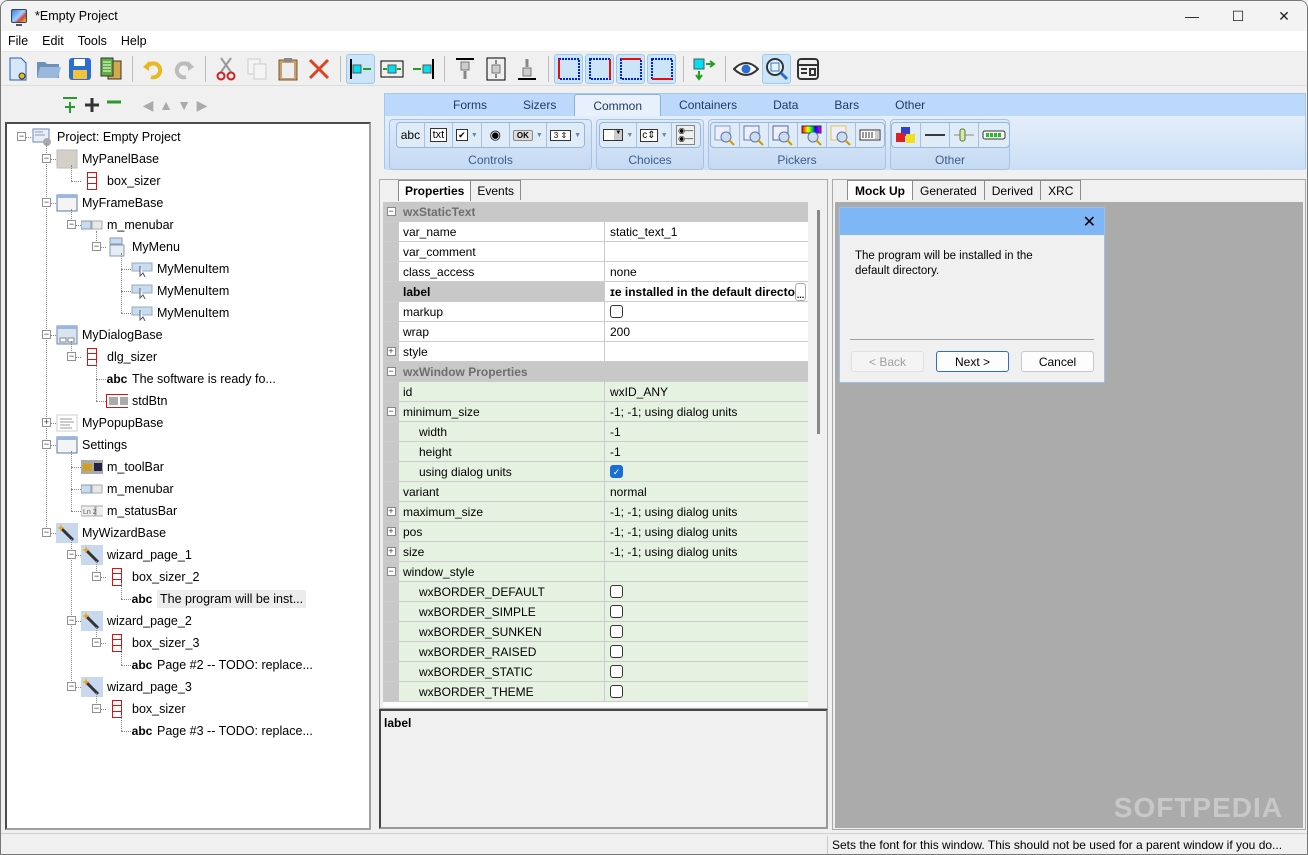 The width and height of the screenshot is (1308, 855). What do you see at coordinates (467, 135) in the screenshot?
I see `checkbox-tool: ✔ ▼` at bounding box center [467, 135].